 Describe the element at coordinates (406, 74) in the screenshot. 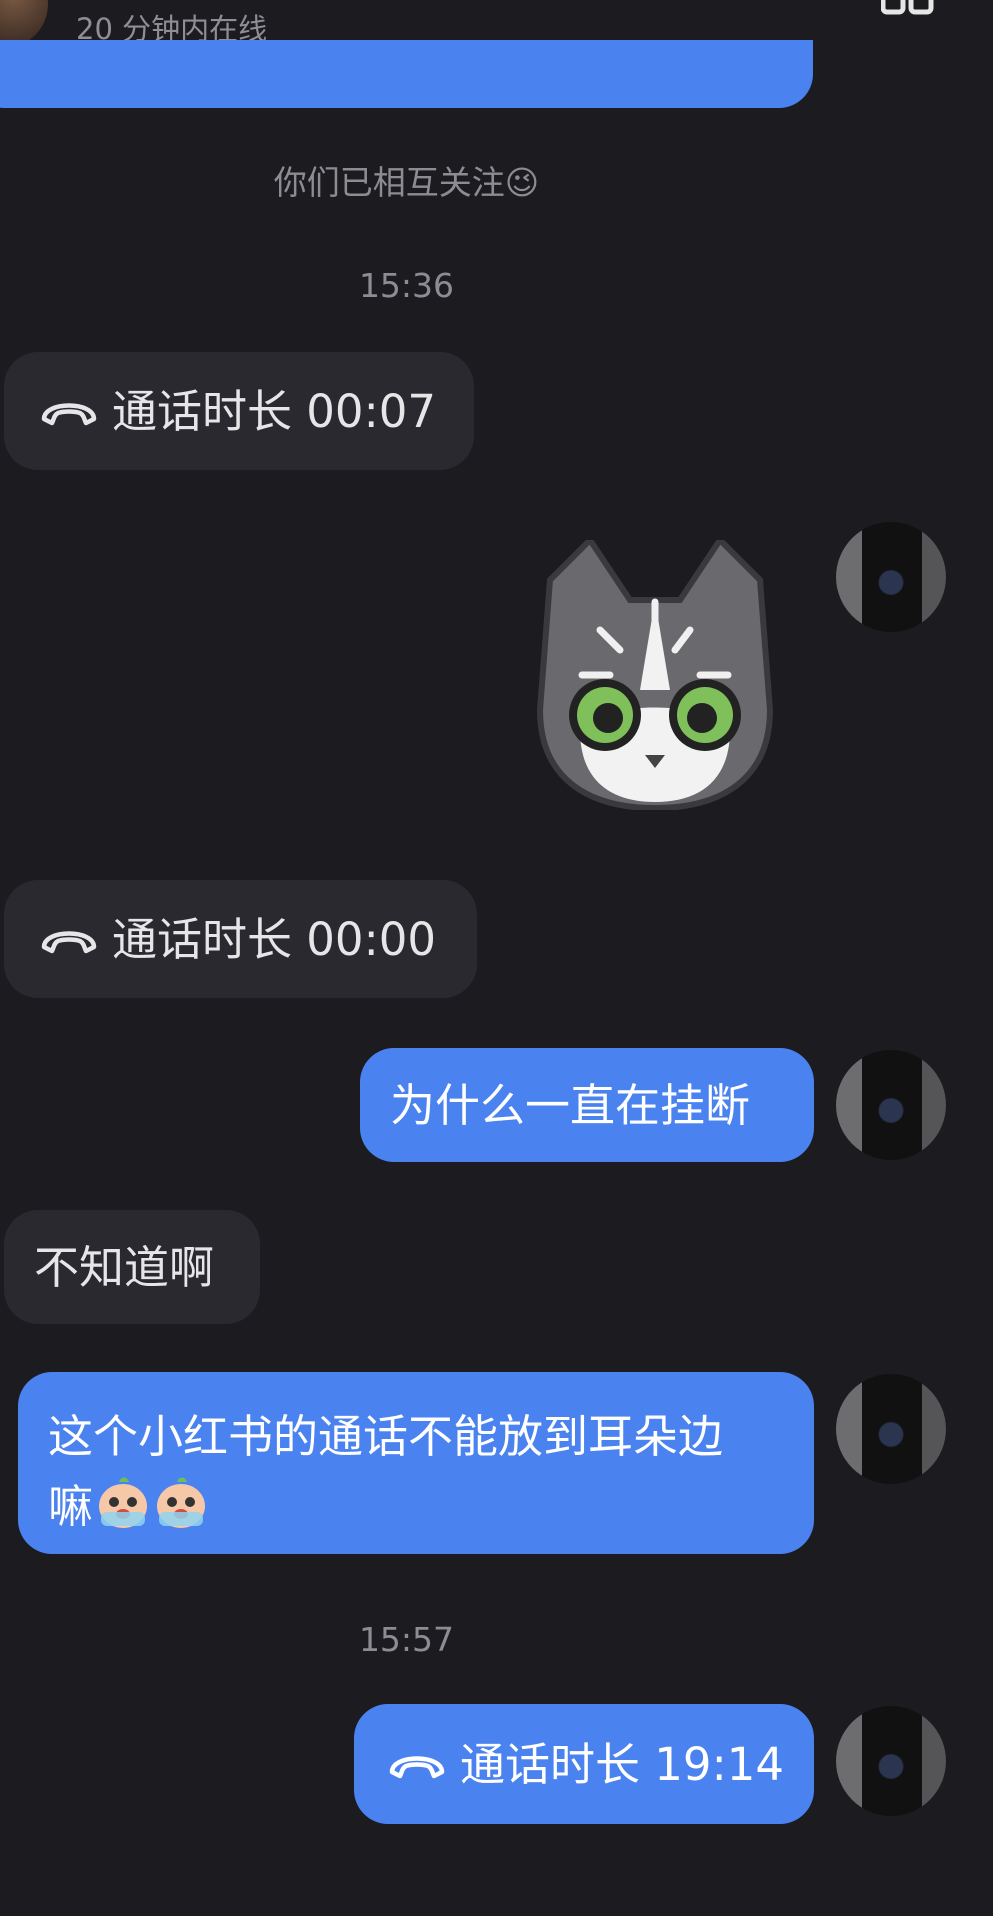

I see `pinned-banner` at that location.